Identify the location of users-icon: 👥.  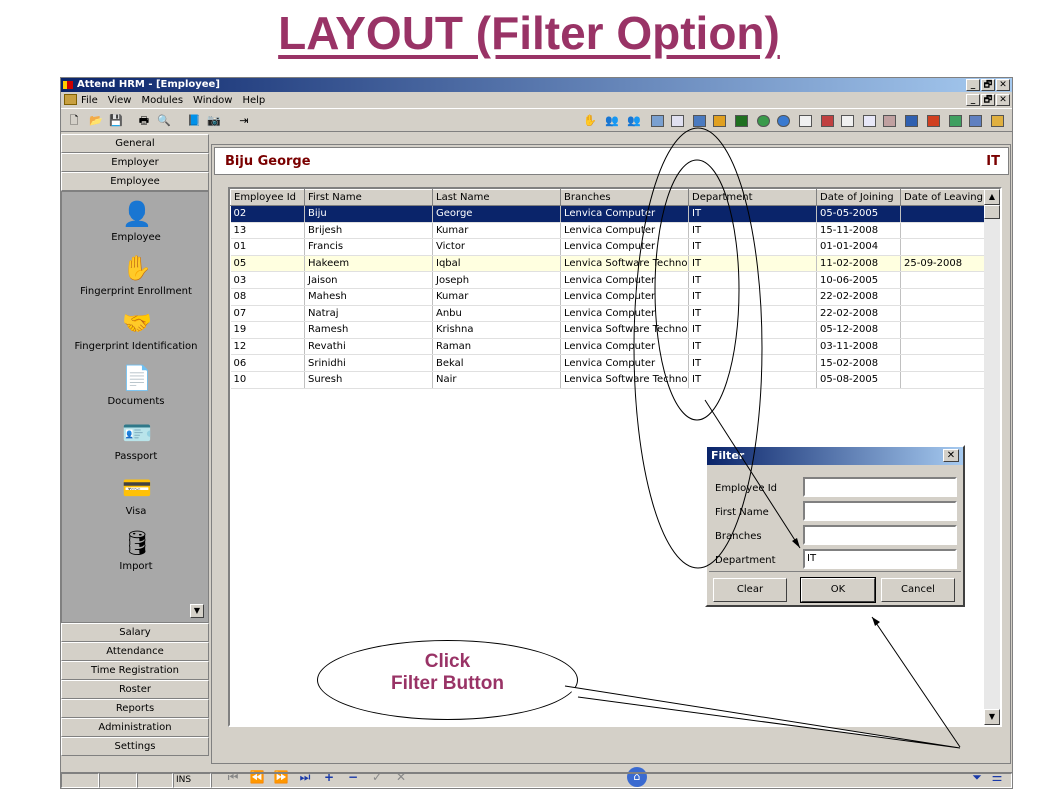
(612, 121).